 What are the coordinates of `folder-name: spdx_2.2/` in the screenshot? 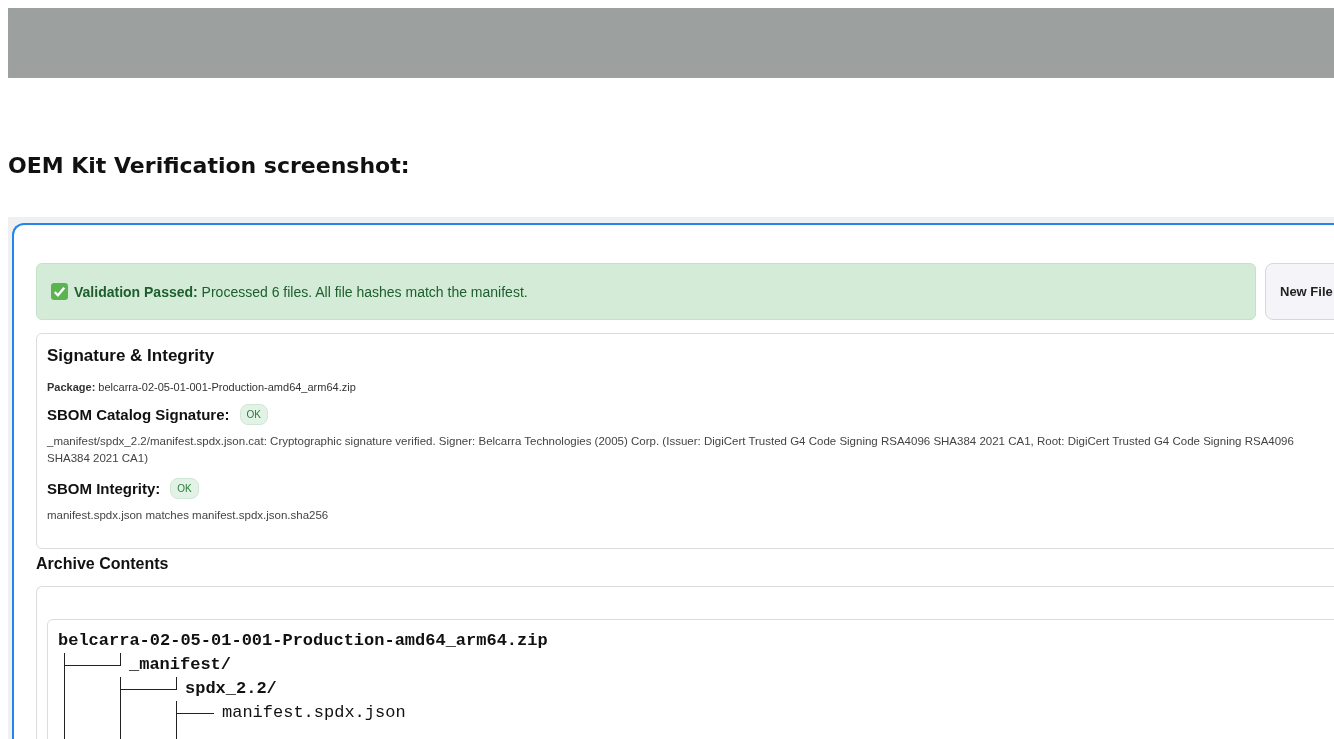 It's located at (231, 689).